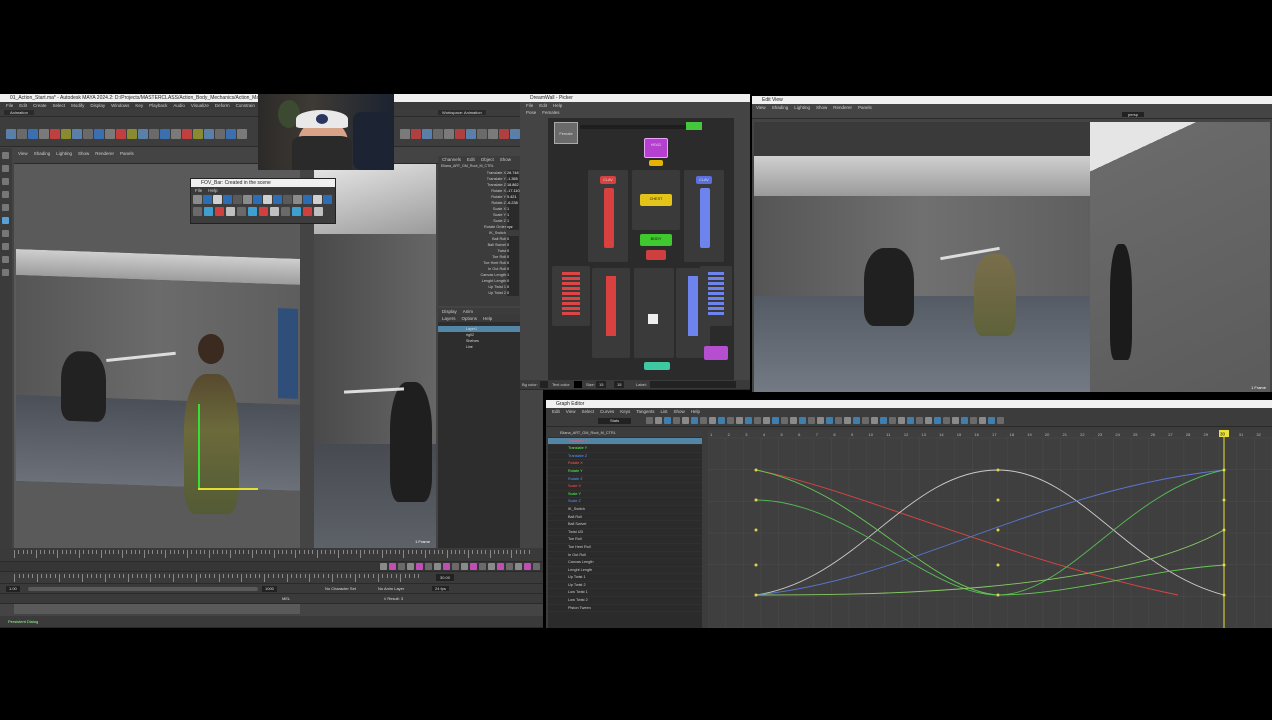  What do you see at coordinates (679, 411) in the screenshot?
I see `graph-menu-show: Show` at bounding box center [679, 411].